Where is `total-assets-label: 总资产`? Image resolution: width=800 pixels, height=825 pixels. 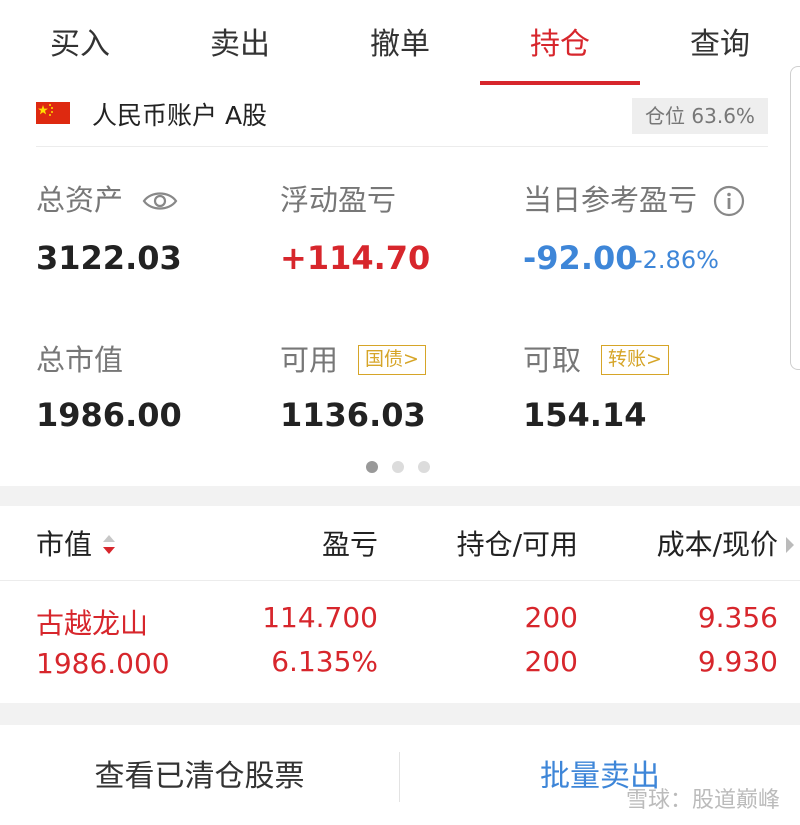
total-assets-label: 总资产 is located at coordinates (80, 200).